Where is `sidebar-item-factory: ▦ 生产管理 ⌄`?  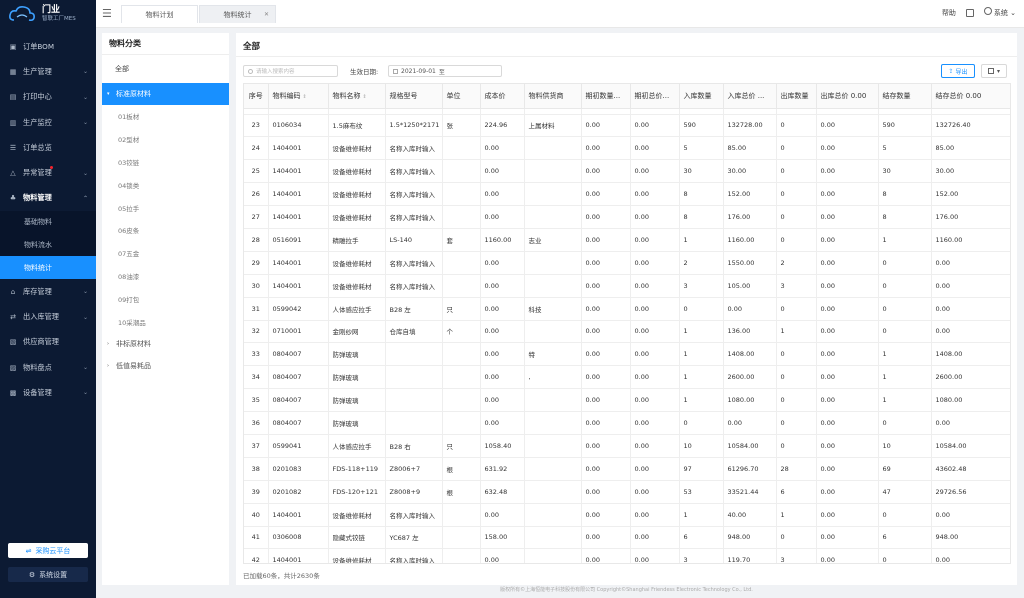 sidebar-item-factory: ▦ 生产管理 ⌄ is located at coordinates (48, 71).